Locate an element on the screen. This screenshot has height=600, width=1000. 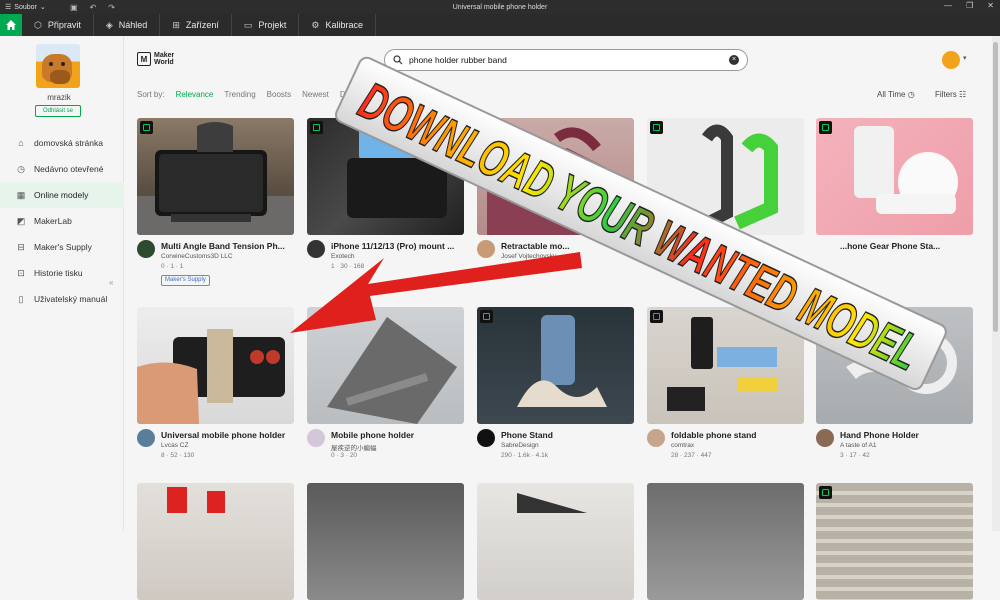
vertical-scrollbar is located at coordinates (996, 283).